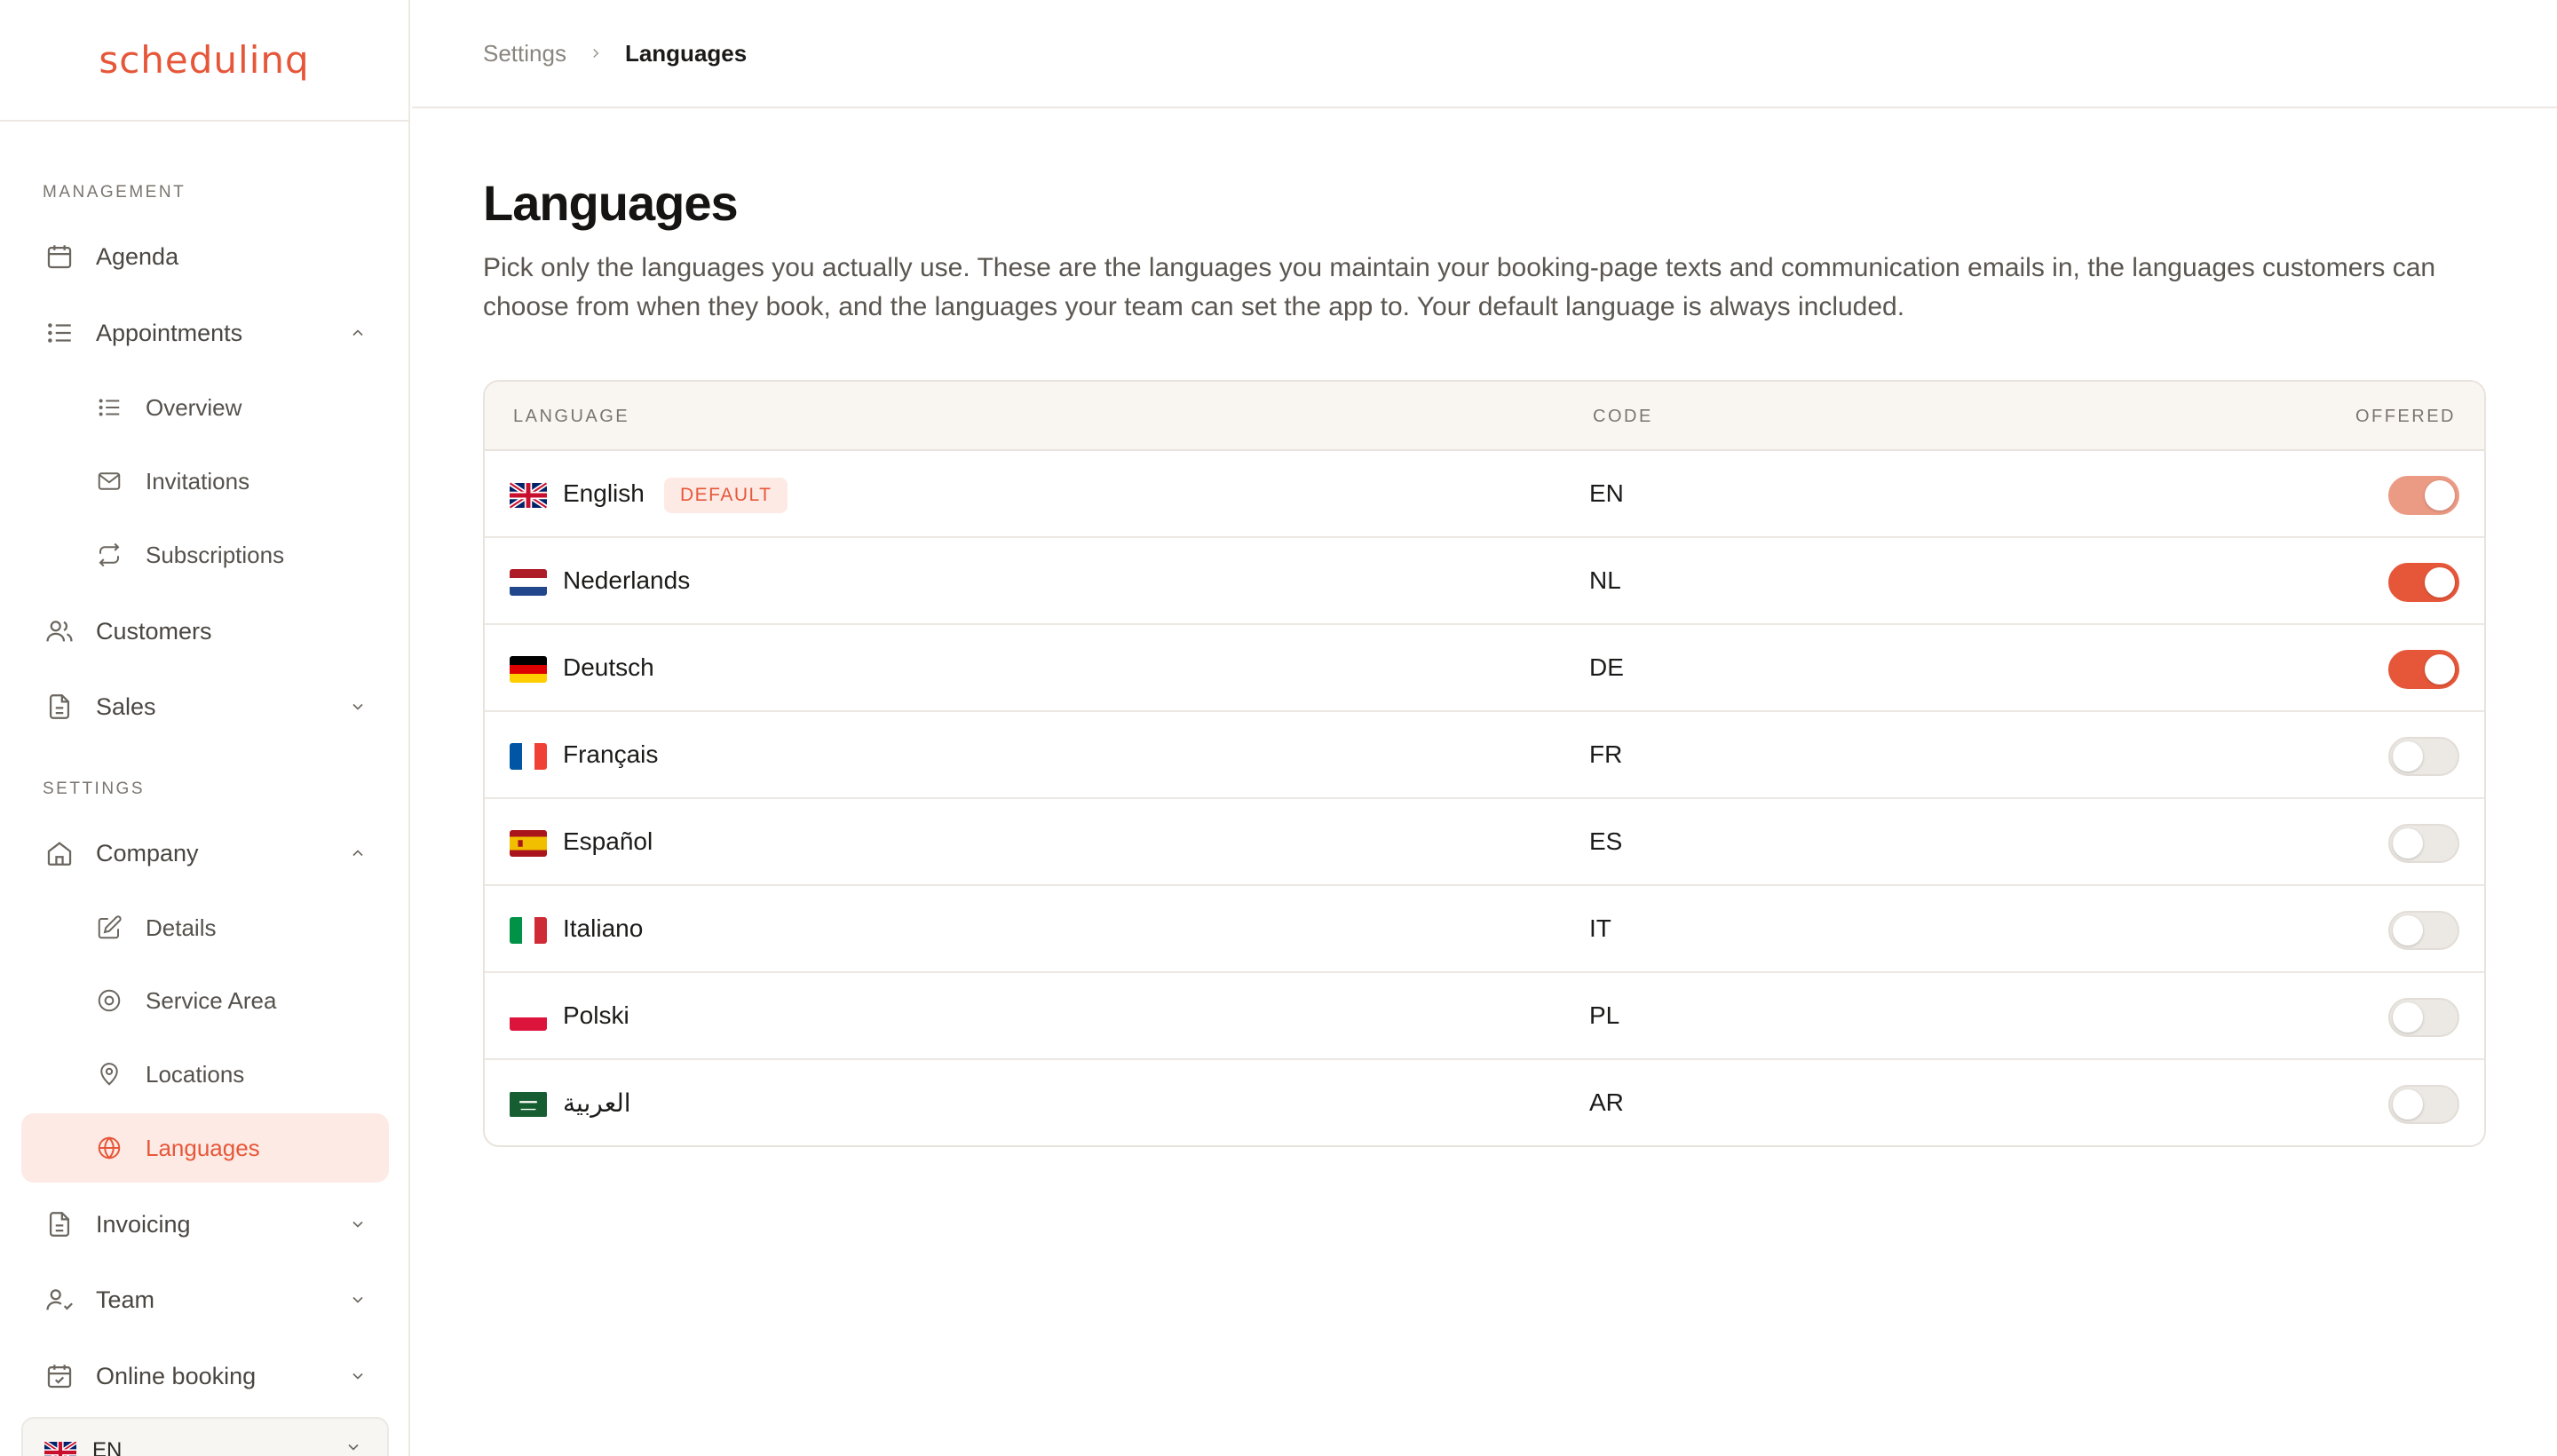 Image resolution: width=2557 pixels, height=1456 pixels. What do you see at coordinates (1484, 1102) in the screenshot?
I see `table-row: العربية AR` at bounding box center [1484, 1102].